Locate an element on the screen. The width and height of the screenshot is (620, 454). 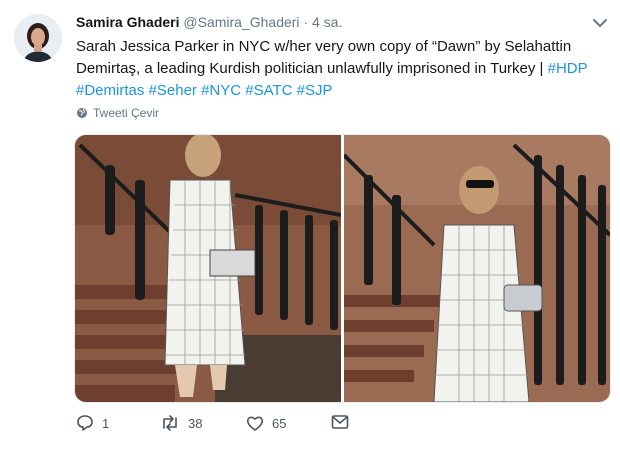
hashtag-nyc: #NYC is located at coordinates (221, 90).